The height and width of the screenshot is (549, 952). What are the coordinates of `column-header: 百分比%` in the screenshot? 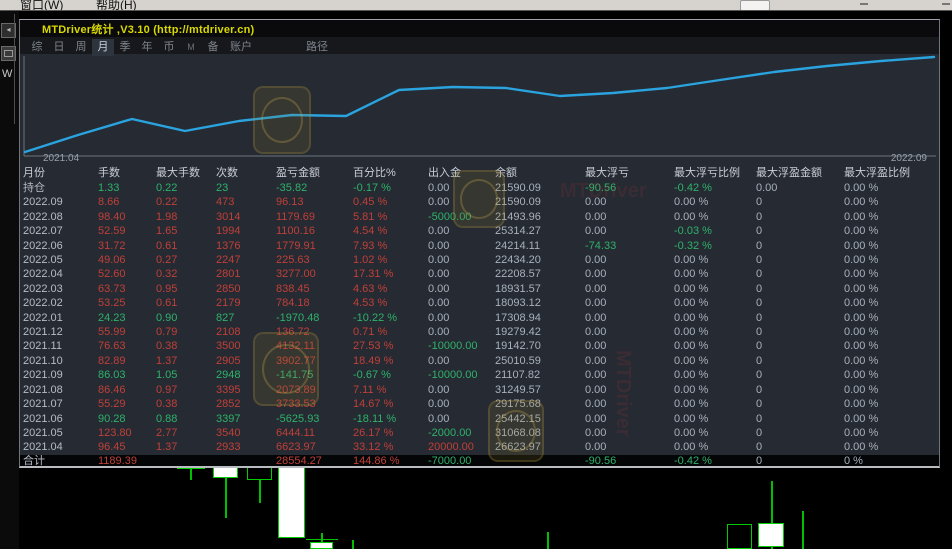 It's located at (387, 173).